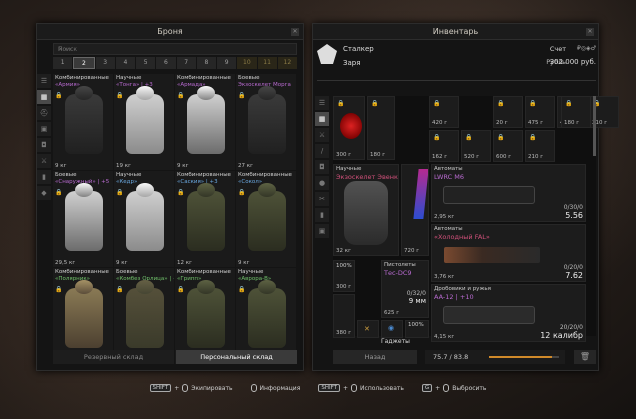  I want to click on armor-card: Научные «Тонга» | +3 🔒 19 кг, so click(144, 122).